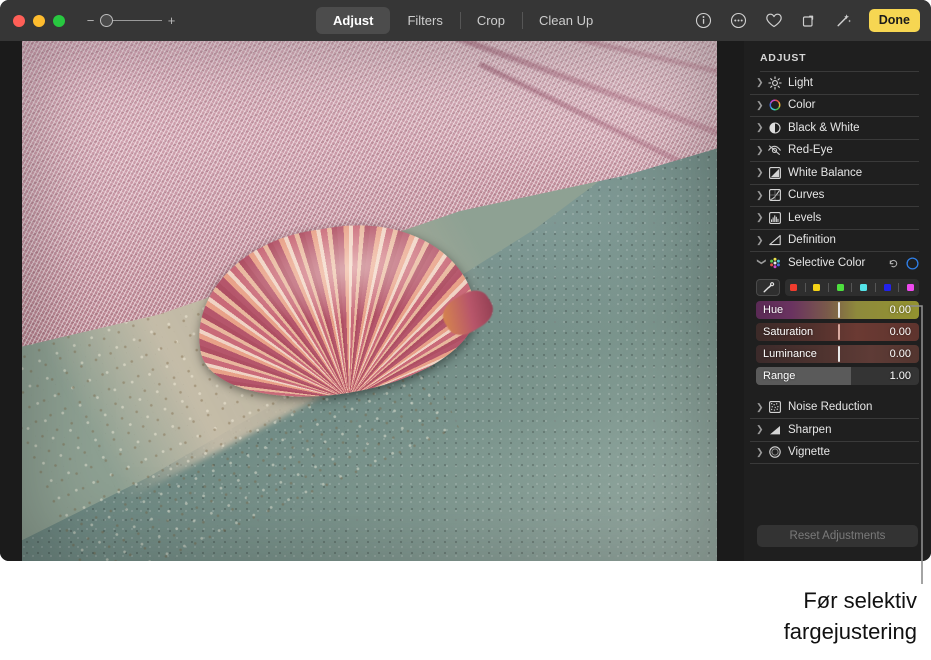 The width and height of the screenshot is (931, 660). What do you see at coordinates (900, 353) in the screenshot?
I see `luminance-slider-value: 0.00` at bounding box center [900, 353].